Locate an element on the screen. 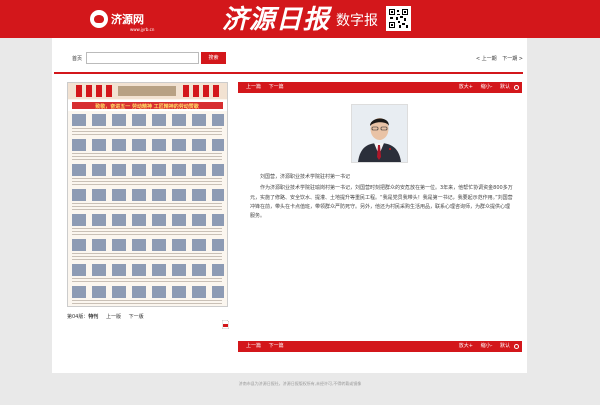  next-article-link: 下一篇 is located at coordinates (276, 87).